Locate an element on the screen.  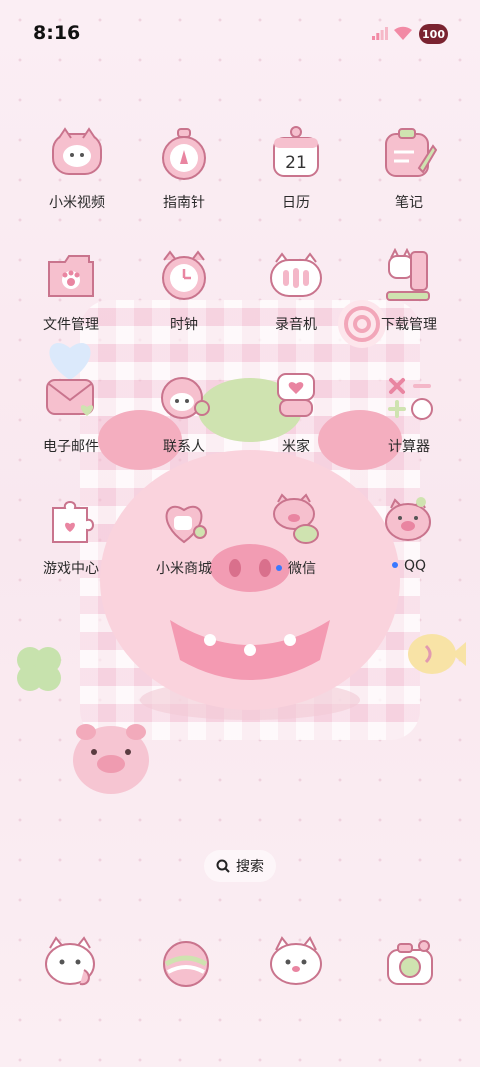
app-download-manager: 下载管理 is located at coordinates (409, 303).